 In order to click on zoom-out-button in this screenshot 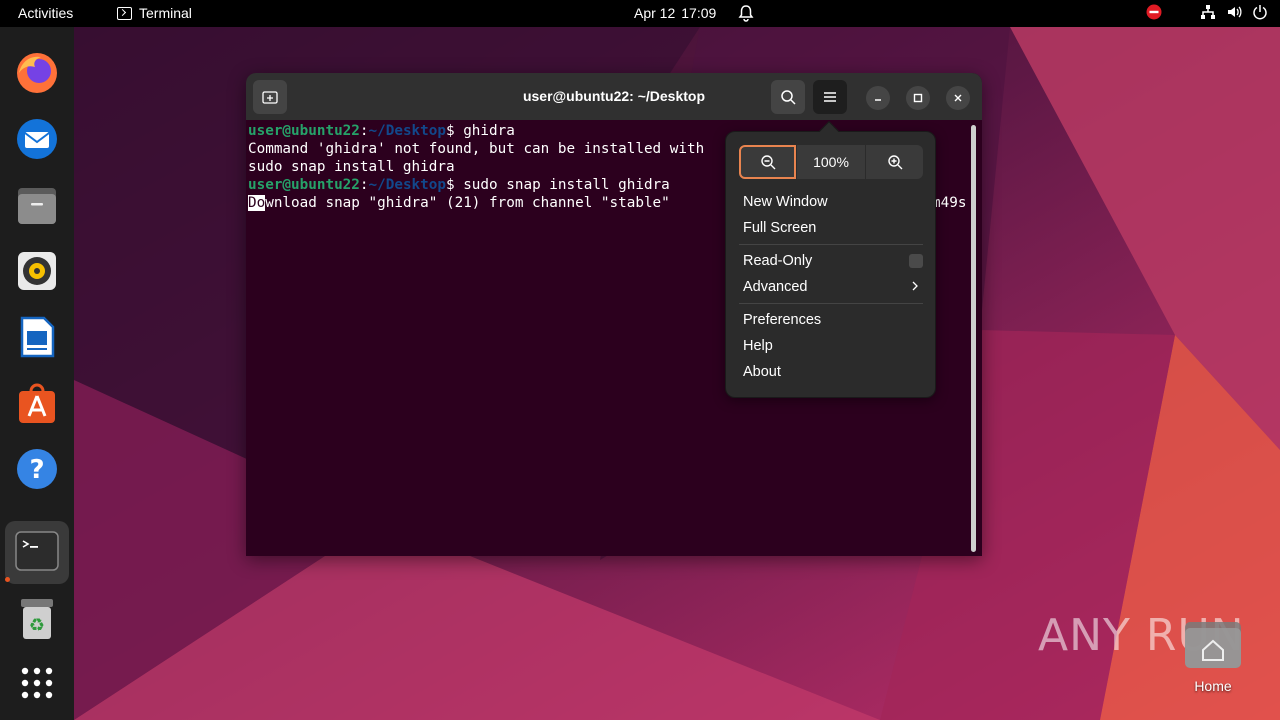, I will do `click(767, 162)`.